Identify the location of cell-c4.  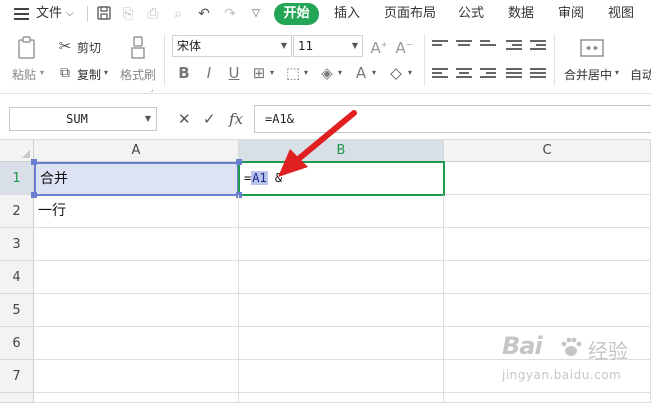
(547, 277).